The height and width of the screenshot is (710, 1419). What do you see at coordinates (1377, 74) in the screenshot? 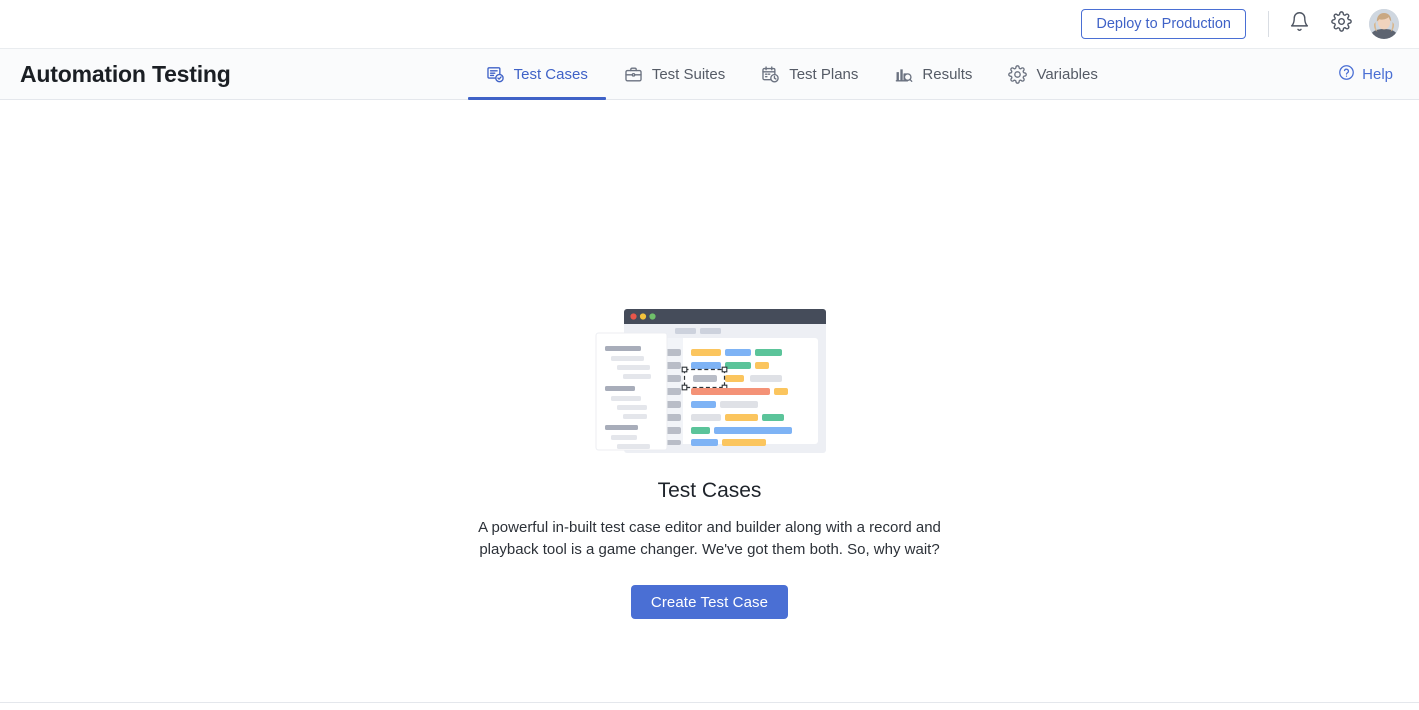
I see `help-label: Help` at bounding box center [1377, 74].